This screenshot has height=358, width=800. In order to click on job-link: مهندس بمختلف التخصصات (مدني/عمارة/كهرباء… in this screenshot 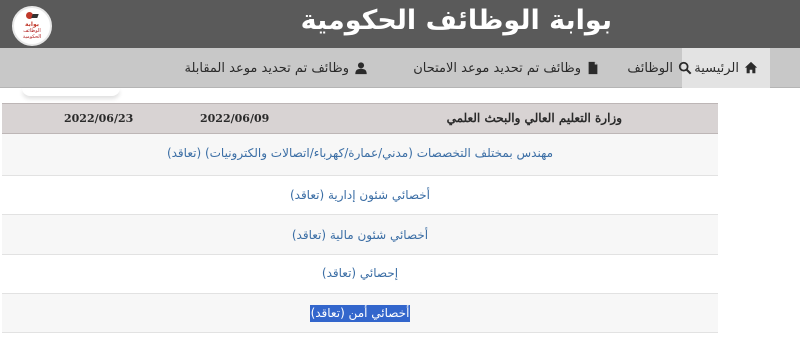, I will do `click(360, 153)`.